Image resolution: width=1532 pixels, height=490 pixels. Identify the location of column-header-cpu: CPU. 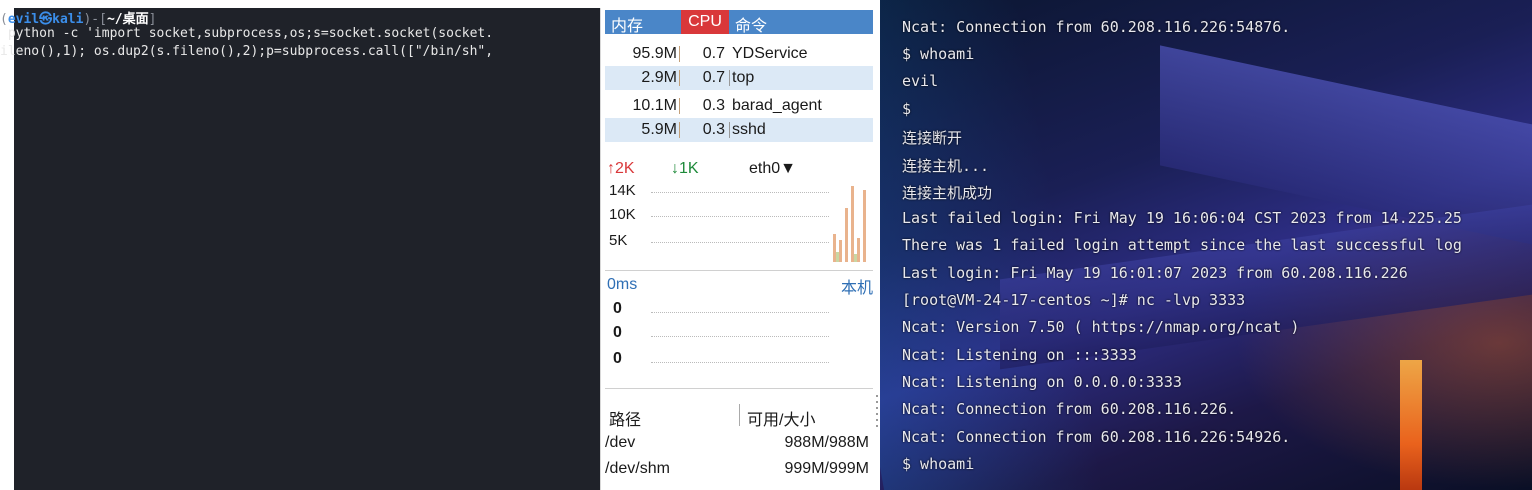
(705, 22).